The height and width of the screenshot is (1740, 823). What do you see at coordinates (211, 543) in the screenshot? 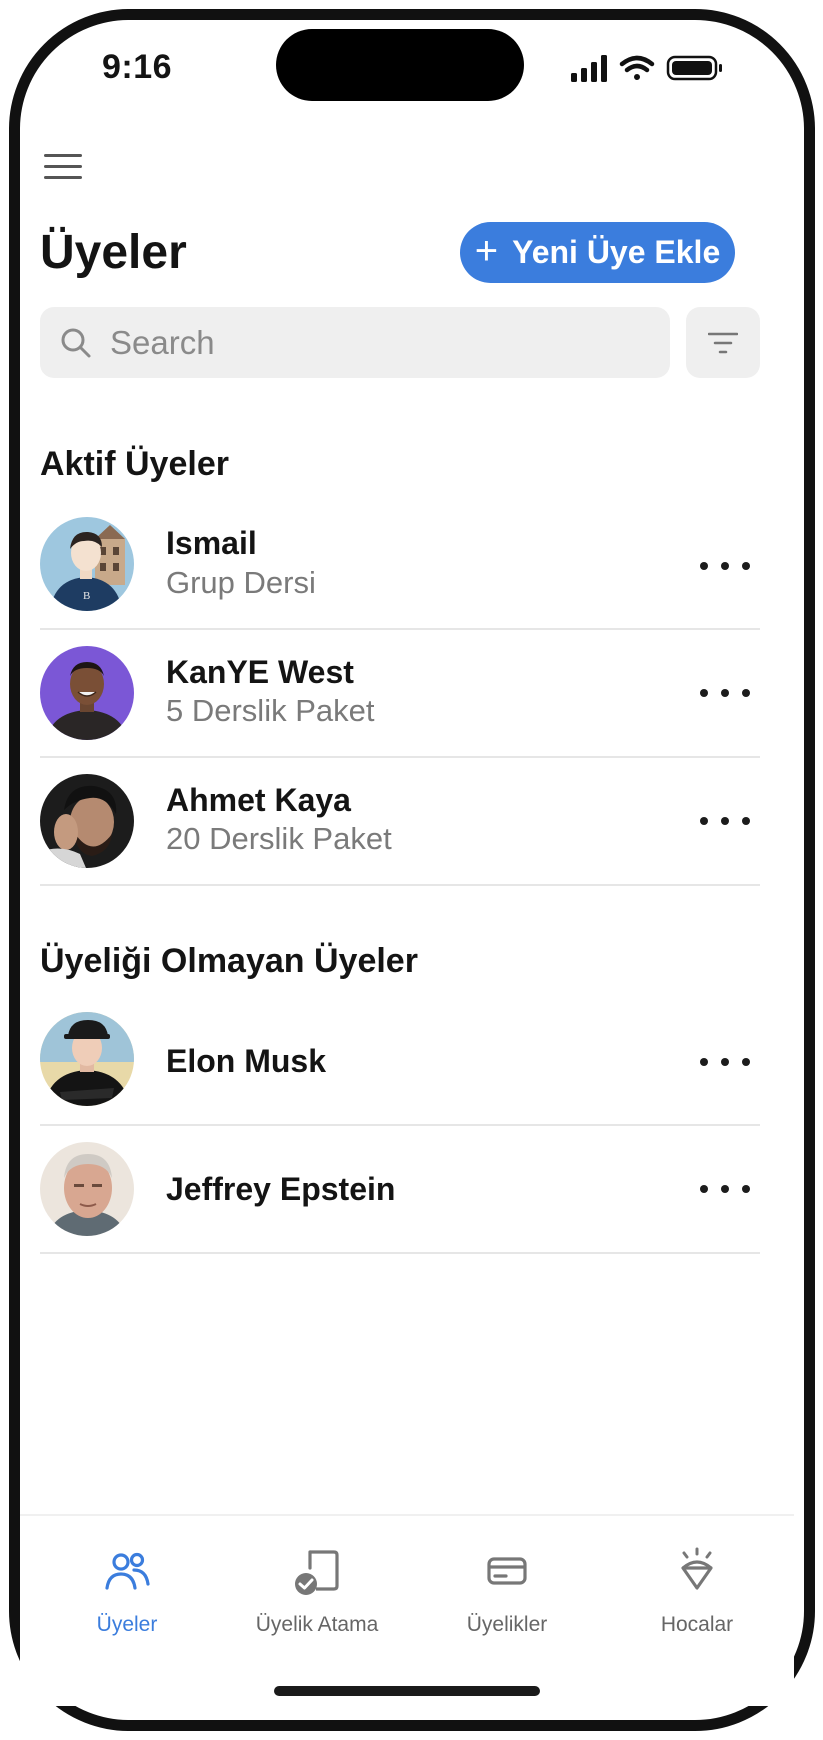
I see `member-name: Ismail` at bounding box center [211, 543].